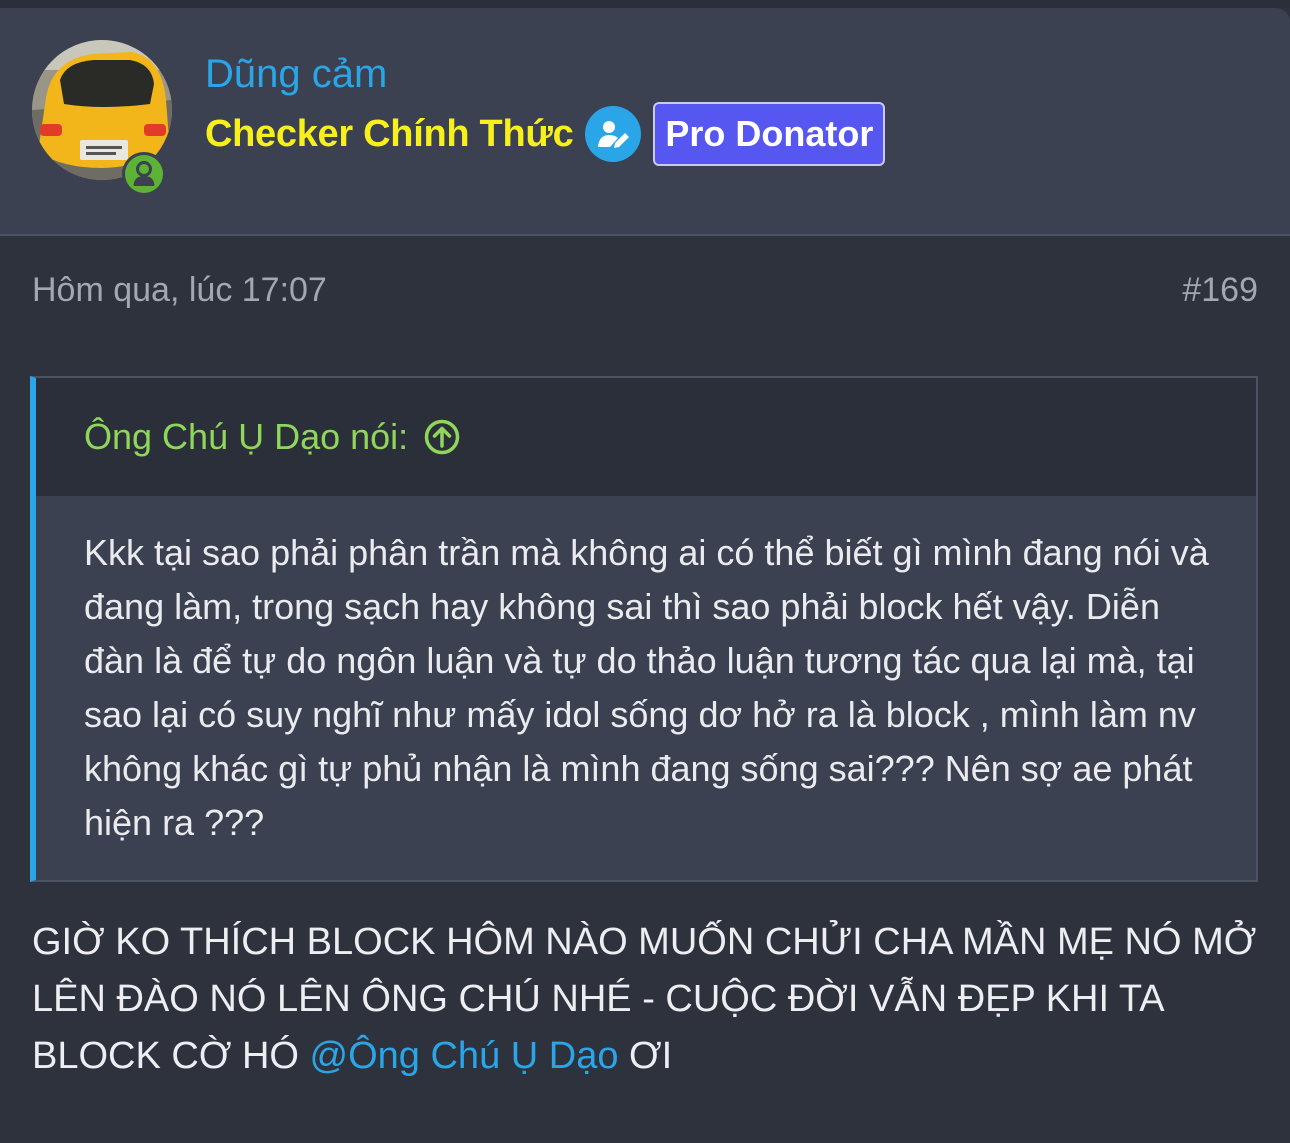  I want to click on user-edit-icon, so click(613, 134).